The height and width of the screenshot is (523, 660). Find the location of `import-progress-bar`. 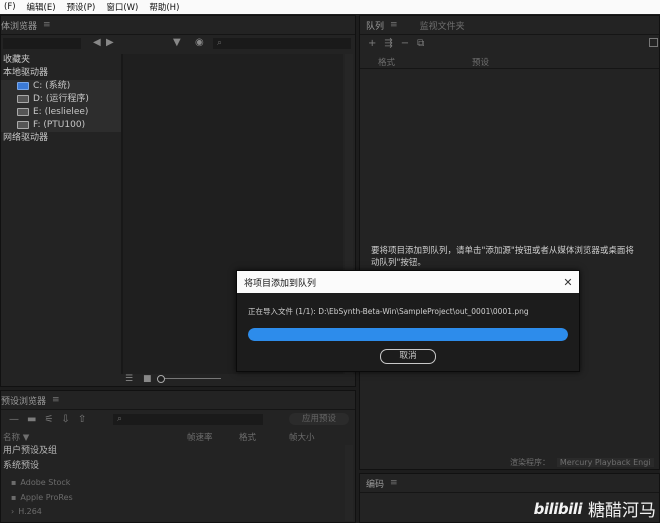

import-progress-bar is located at coordinates (408, 334).